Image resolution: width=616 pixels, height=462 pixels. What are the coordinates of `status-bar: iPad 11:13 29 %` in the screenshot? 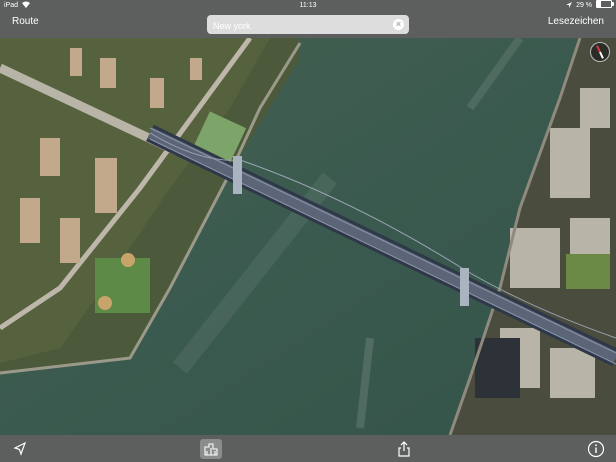 It's located at (308, 6).